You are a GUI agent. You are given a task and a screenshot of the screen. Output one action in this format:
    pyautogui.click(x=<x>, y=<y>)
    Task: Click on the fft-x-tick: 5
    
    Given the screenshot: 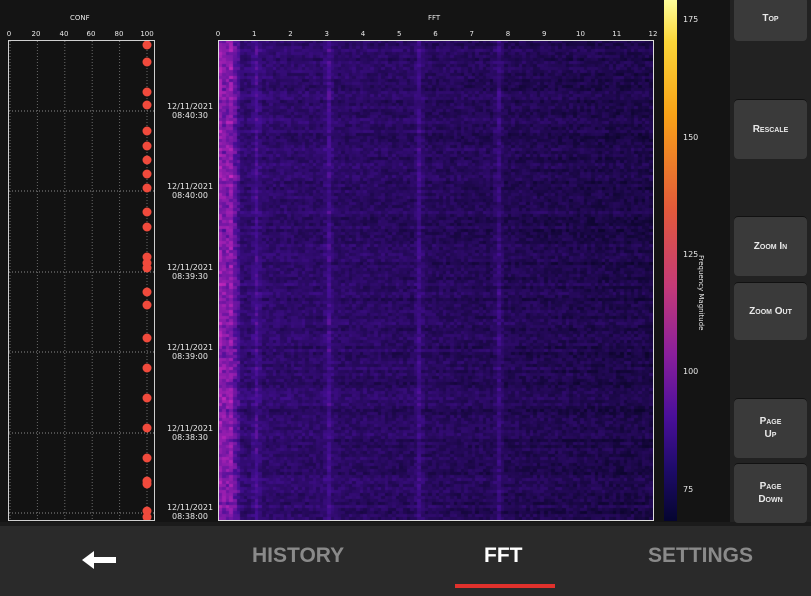 What is the action you would take?
    pyautogui.click(x=399, y=34)
    